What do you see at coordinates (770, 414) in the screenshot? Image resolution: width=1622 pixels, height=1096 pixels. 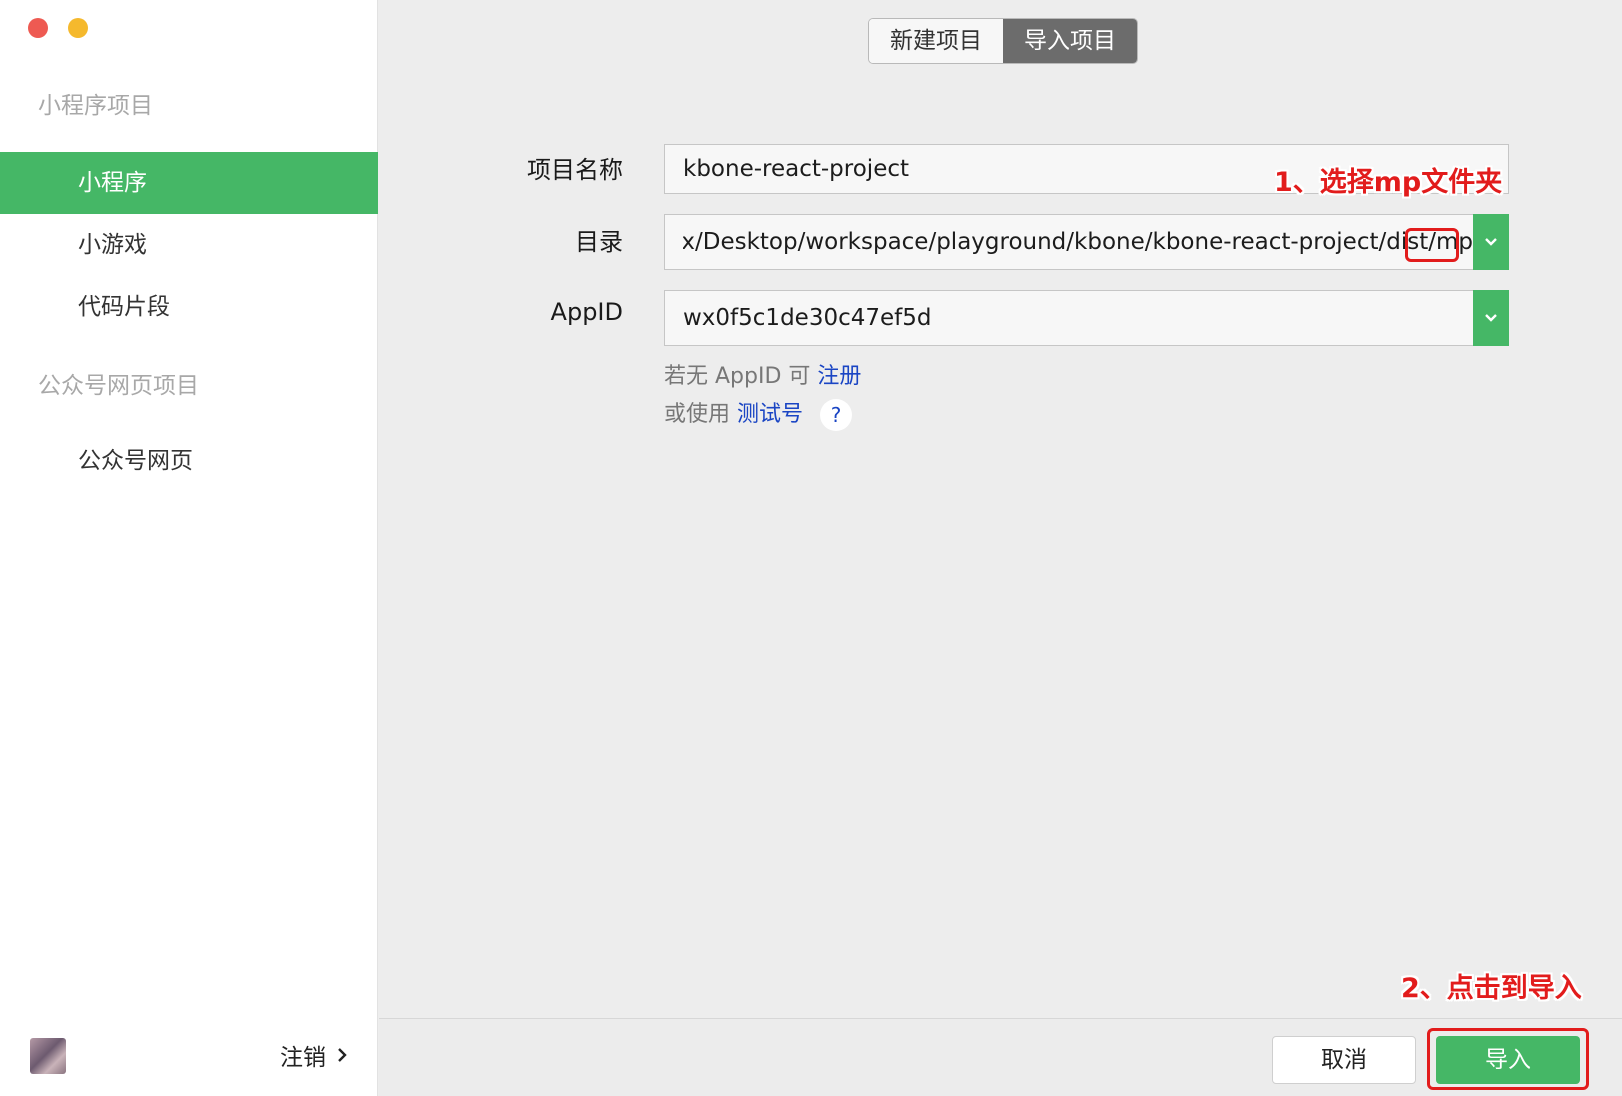 I see `test-account-link: 测试号` at bounding box center [770, 414].